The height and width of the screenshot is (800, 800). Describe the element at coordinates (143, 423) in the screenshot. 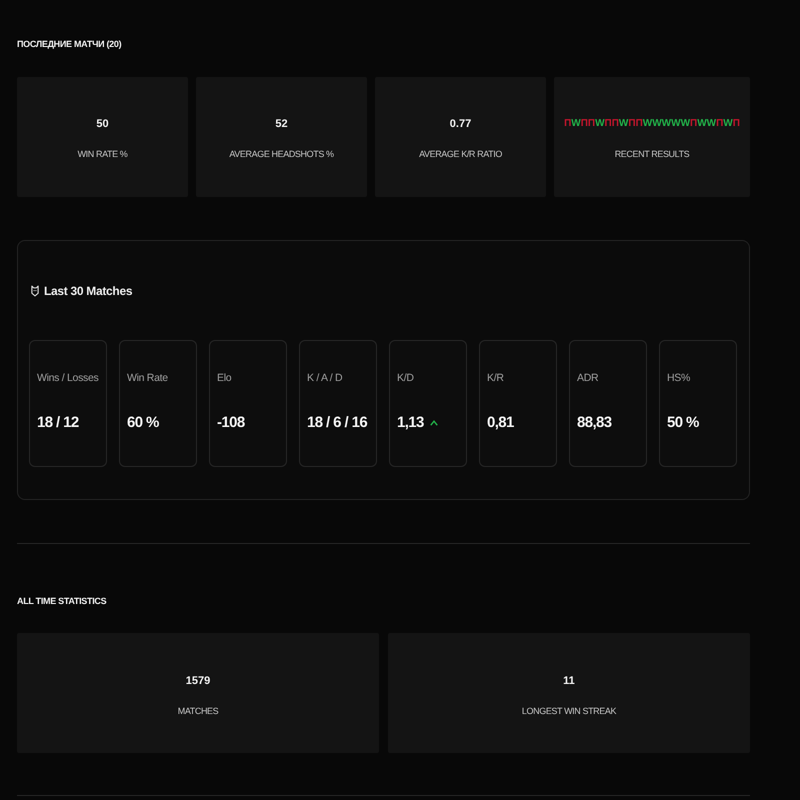

I see `stat-value: 60 %` at that location.